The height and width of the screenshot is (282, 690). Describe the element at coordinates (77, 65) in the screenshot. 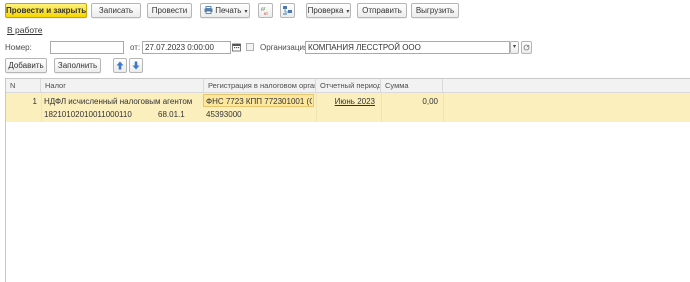

I see `fill-button: Заполнить` at that location.